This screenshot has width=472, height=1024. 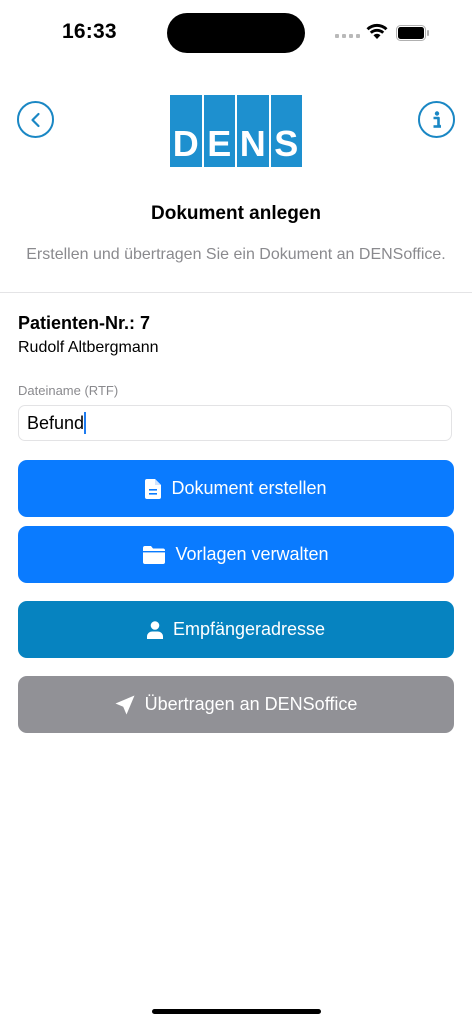 I want to click on logo-letter: N, so click(x=253, y=131).